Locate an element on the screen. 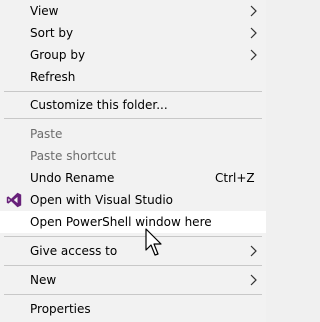 This screenshot has height=322, width=320. menu-item-label: Sort by is located at coordinates (52, 33).